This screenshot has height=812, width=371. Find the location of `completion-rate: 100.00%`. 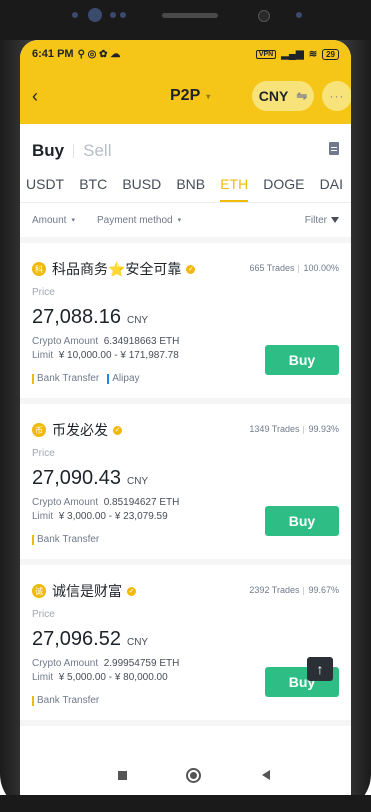

completion-rate: 100.00% is located at coordinates (321, 268).